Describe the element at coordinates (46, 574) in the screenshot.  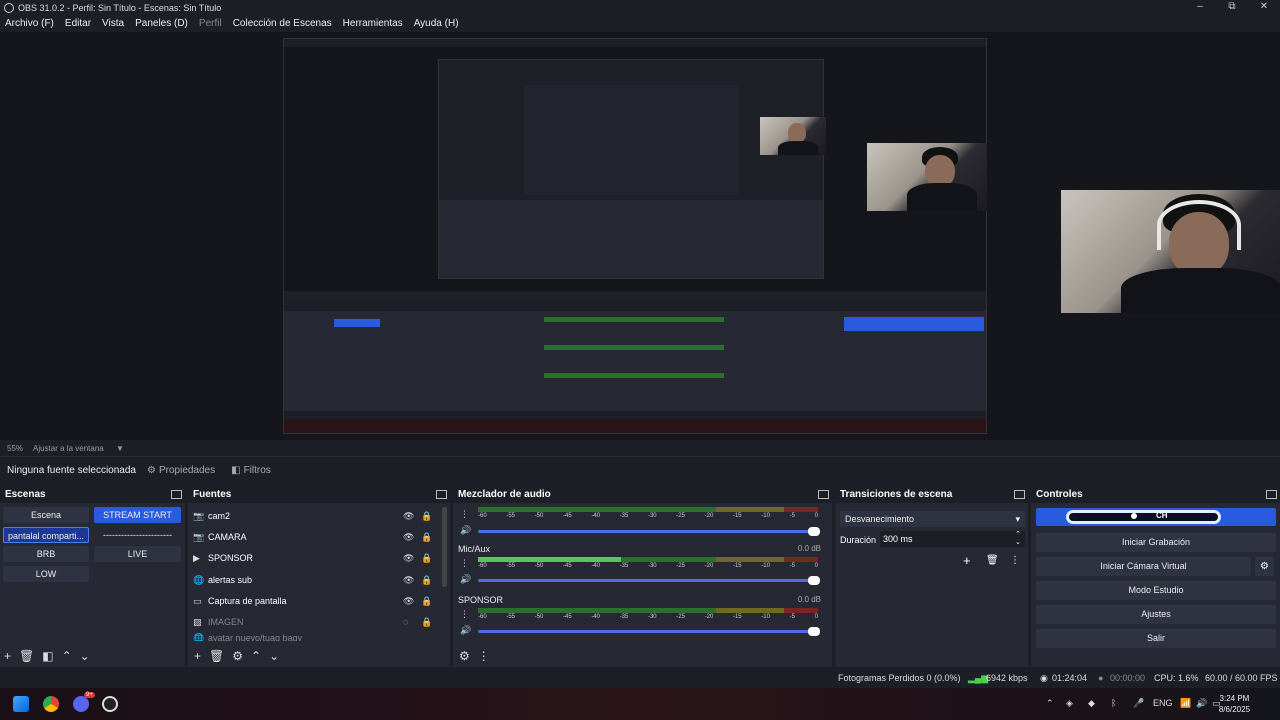
I see `scene-low: LOW` at that location.